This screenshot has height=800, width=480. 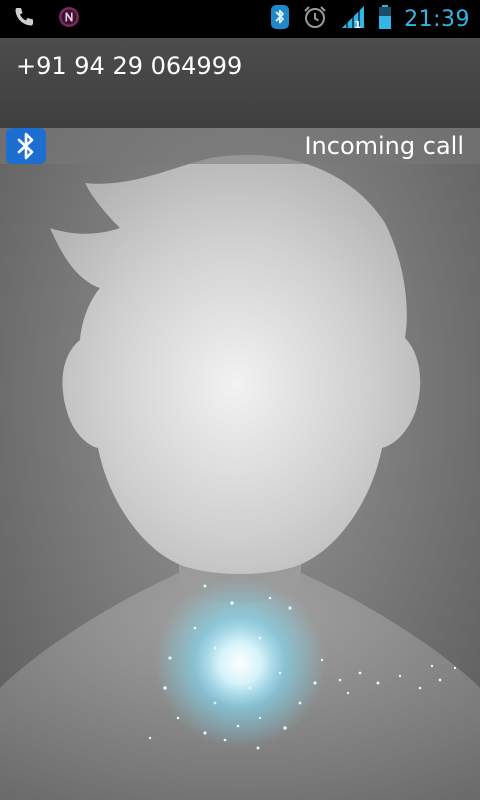 I want to click on alarm-icon, so click(x=315, y=19).